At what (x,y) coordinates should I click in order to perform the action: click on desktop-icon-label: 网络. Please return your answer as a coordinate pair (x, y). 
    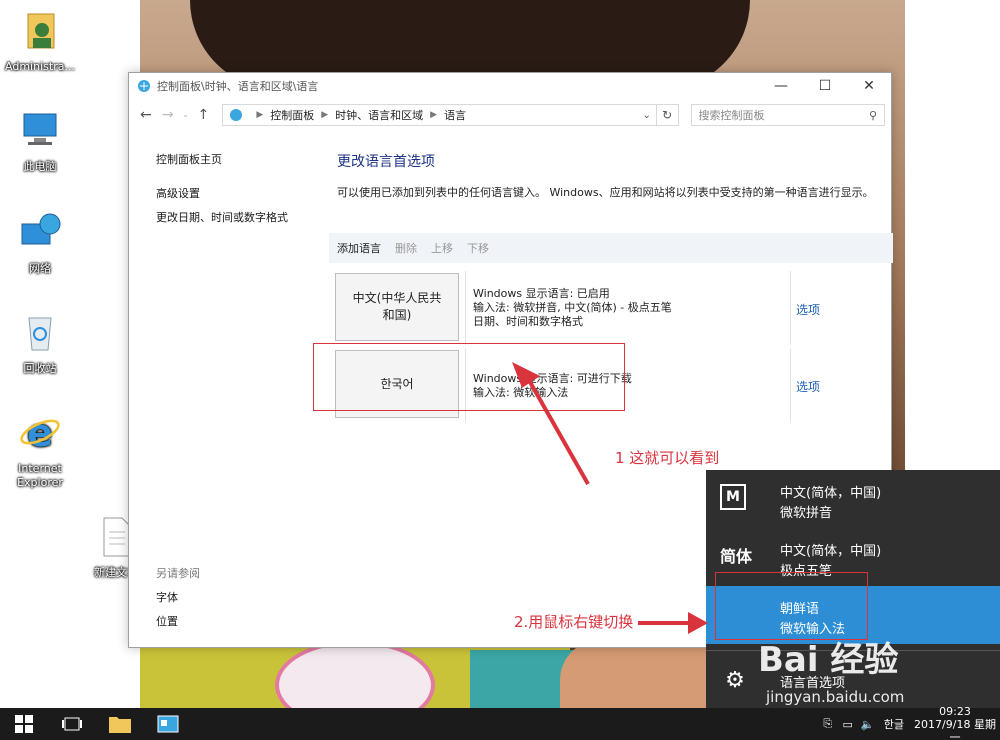
    Looking at the image, I should click on (40, 268).